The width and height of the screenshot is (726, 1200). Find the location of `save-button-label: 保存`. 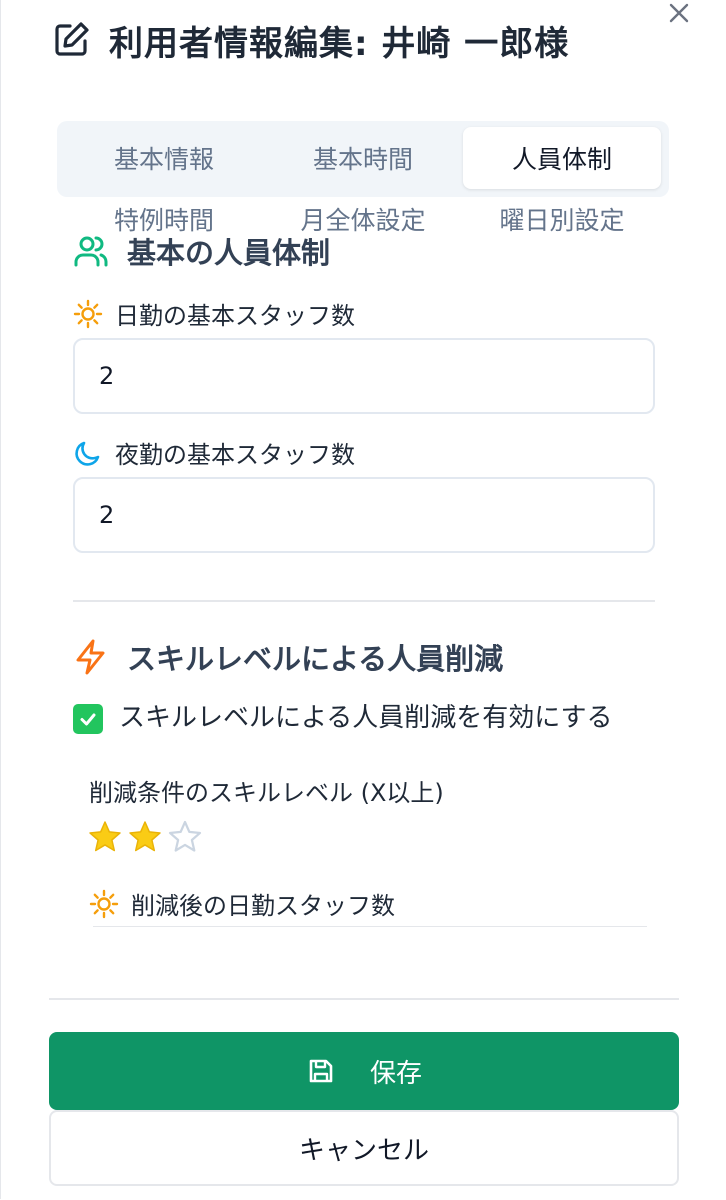

save-button-label: 保存 is located at coordinates (395, 1073).